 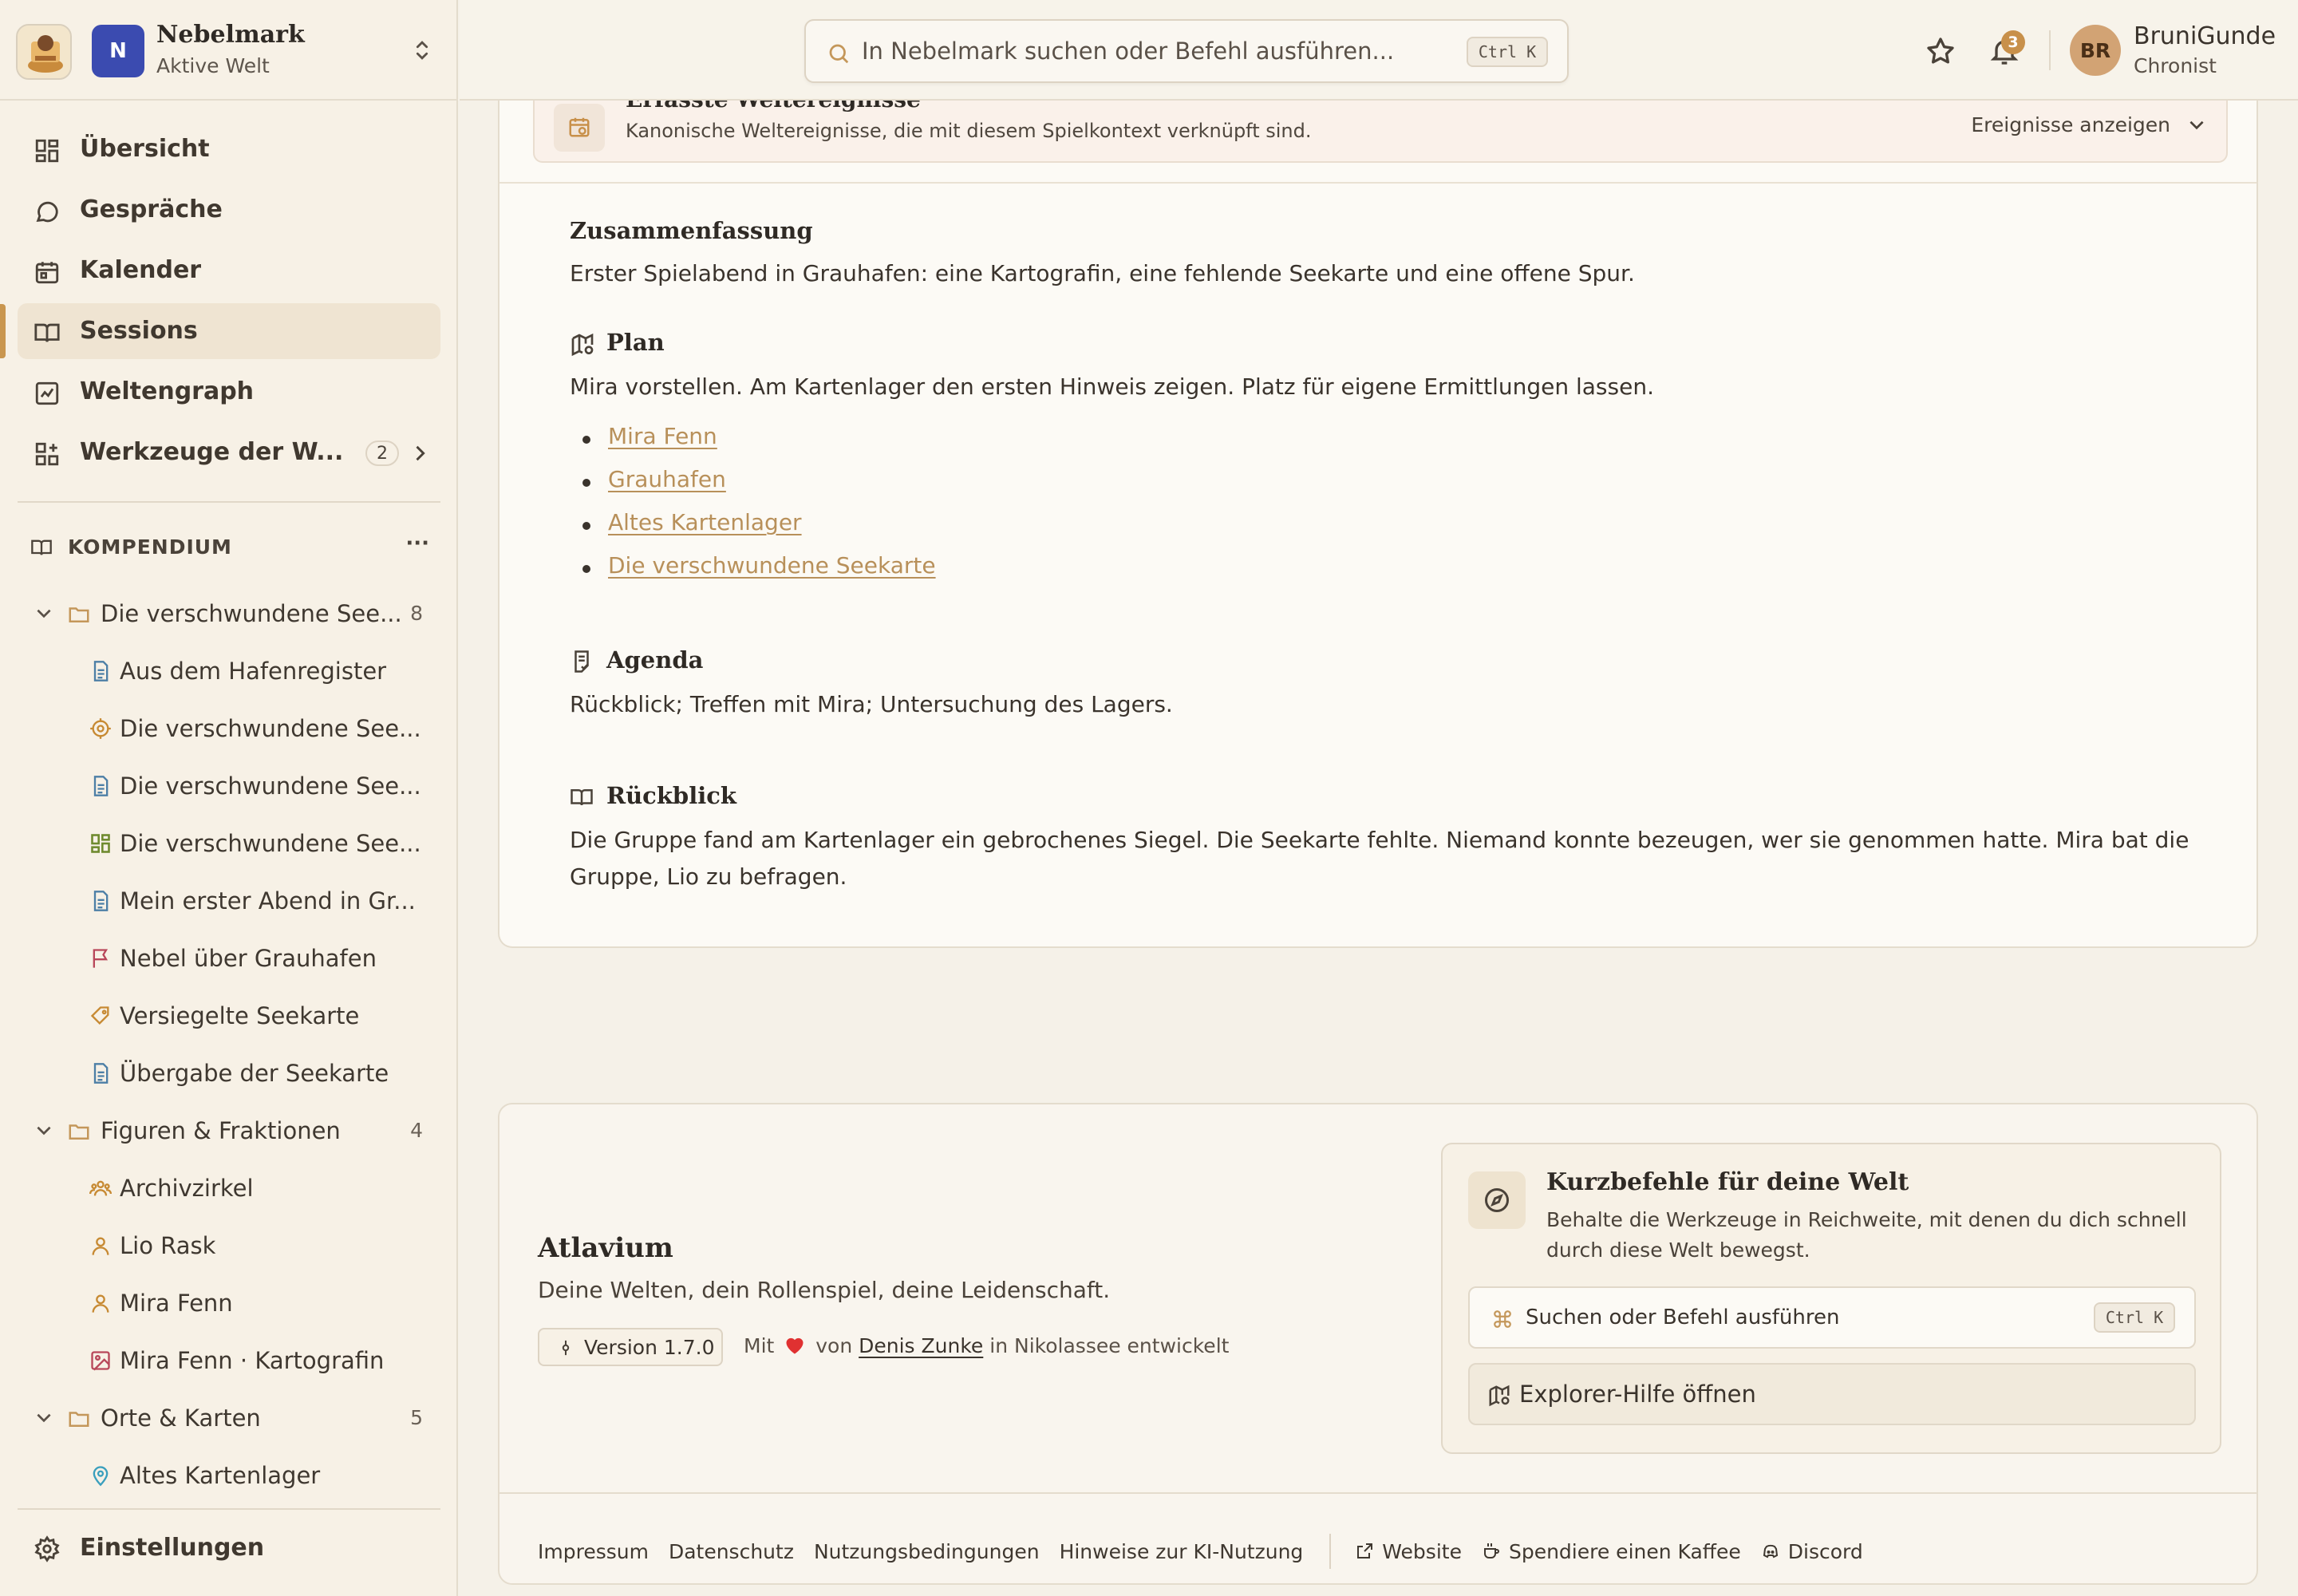 I want to click on footer-link-imprint: Impressum, so click(x=593, y=1551).